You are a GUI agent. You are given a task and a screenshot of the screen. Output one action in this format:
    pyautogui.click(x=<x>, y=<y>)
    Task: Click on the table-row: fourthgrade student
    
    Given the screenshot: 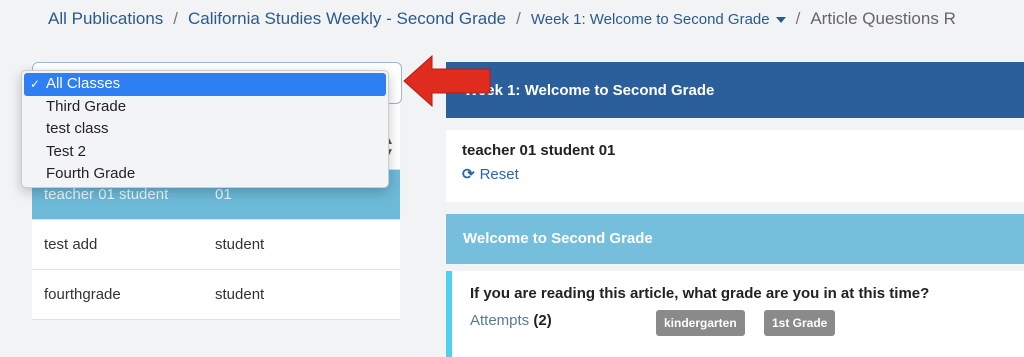 What is the action you would take?
    pyautogui.click(x=216, y=295)
    